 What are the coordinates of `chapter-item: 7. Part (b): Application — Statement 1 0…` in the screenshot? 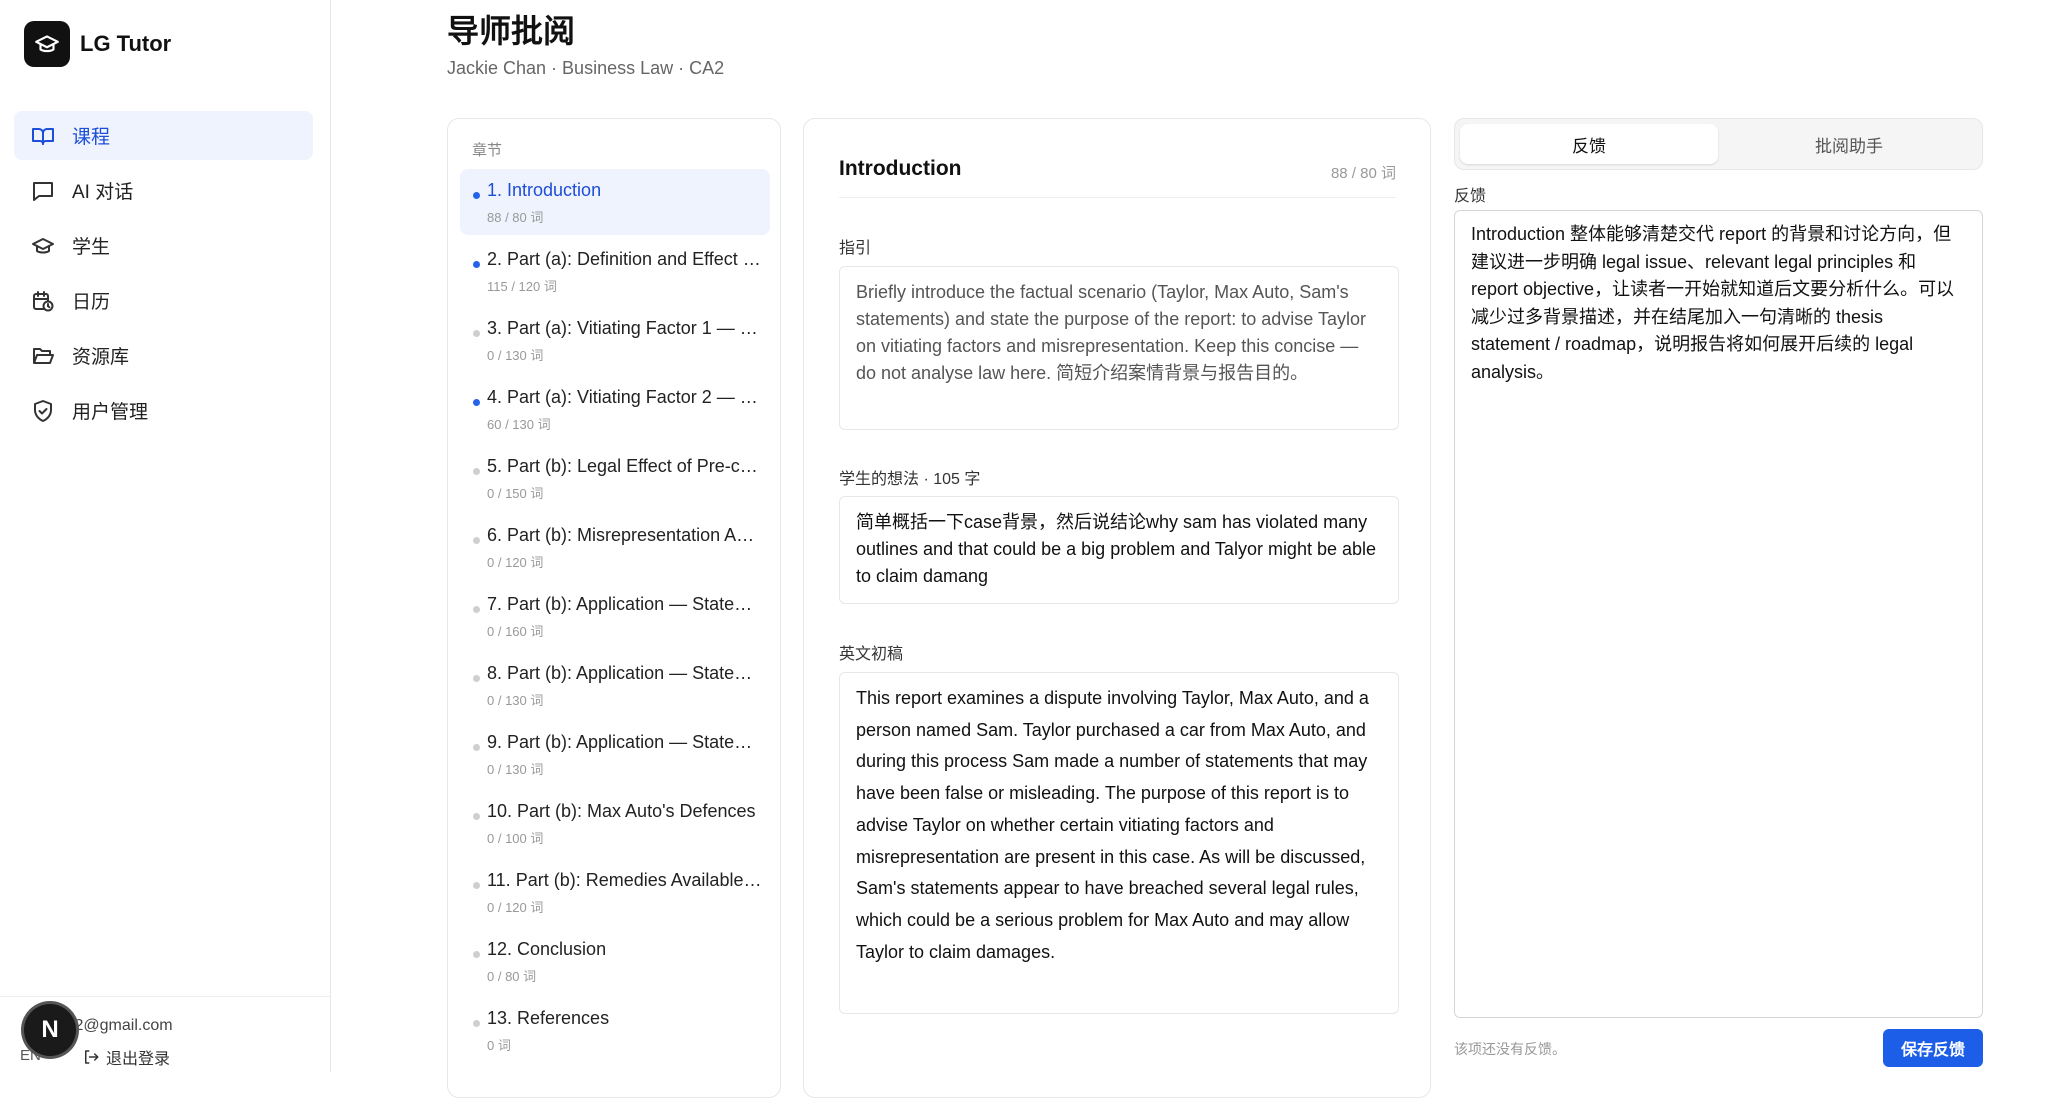 It's located at (615, 616).